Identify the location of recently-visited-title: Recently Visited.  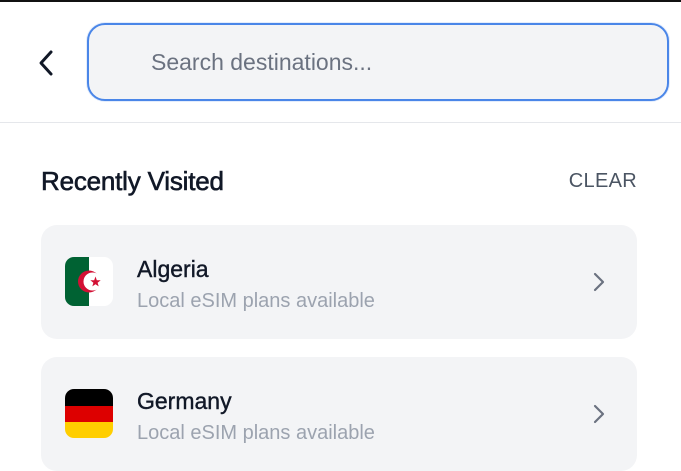
(133, 181).